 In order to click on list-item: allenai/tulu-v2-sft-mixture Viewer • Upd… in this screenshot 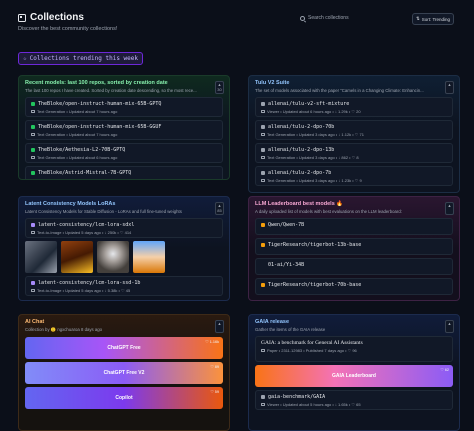, I will do `click(354, 106)`.